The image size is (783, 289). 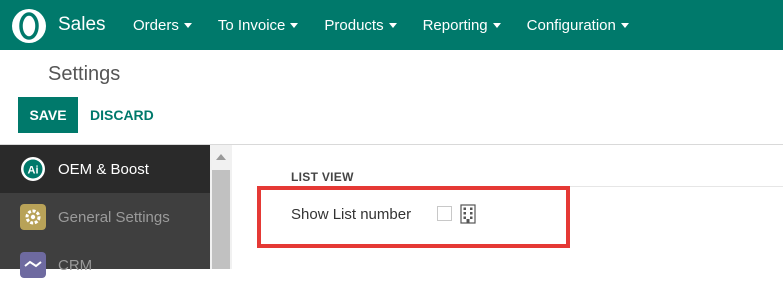 I want to click on menu-to-invoice: To Invoice, so click(x=258, y=25).